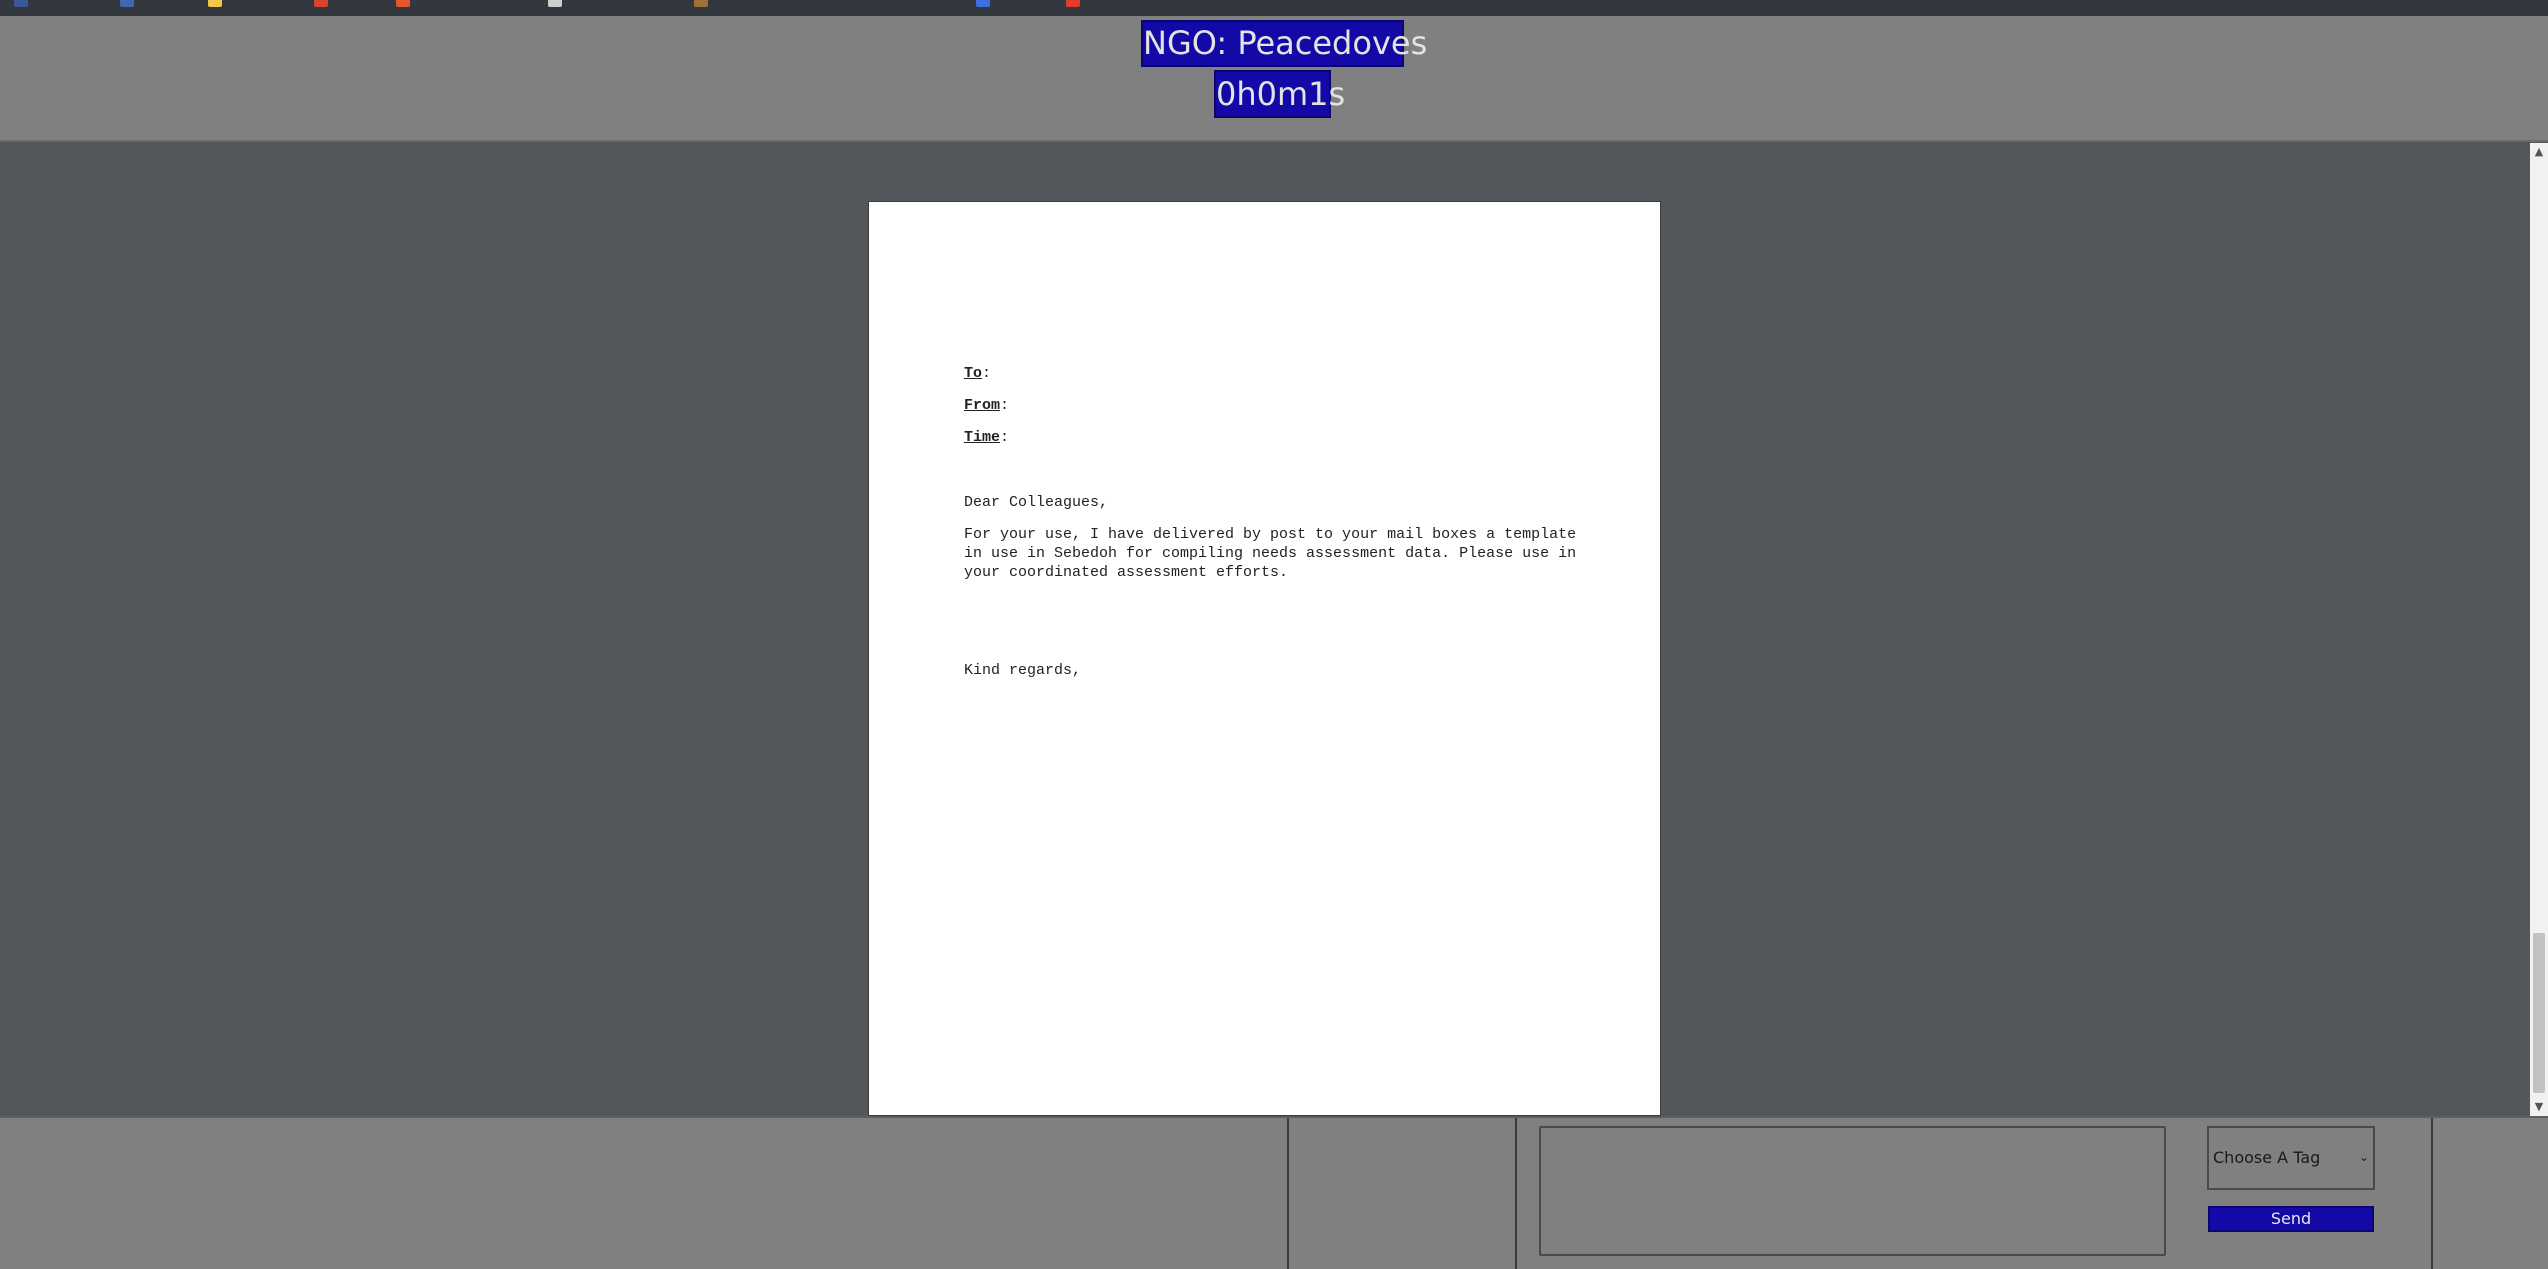 The width and height of the screenshot is (2548, 1269). Describe the element at coordinates (2363, 1157) in the screenshot. I see `chevron-down-icon: ⌄` at that location.